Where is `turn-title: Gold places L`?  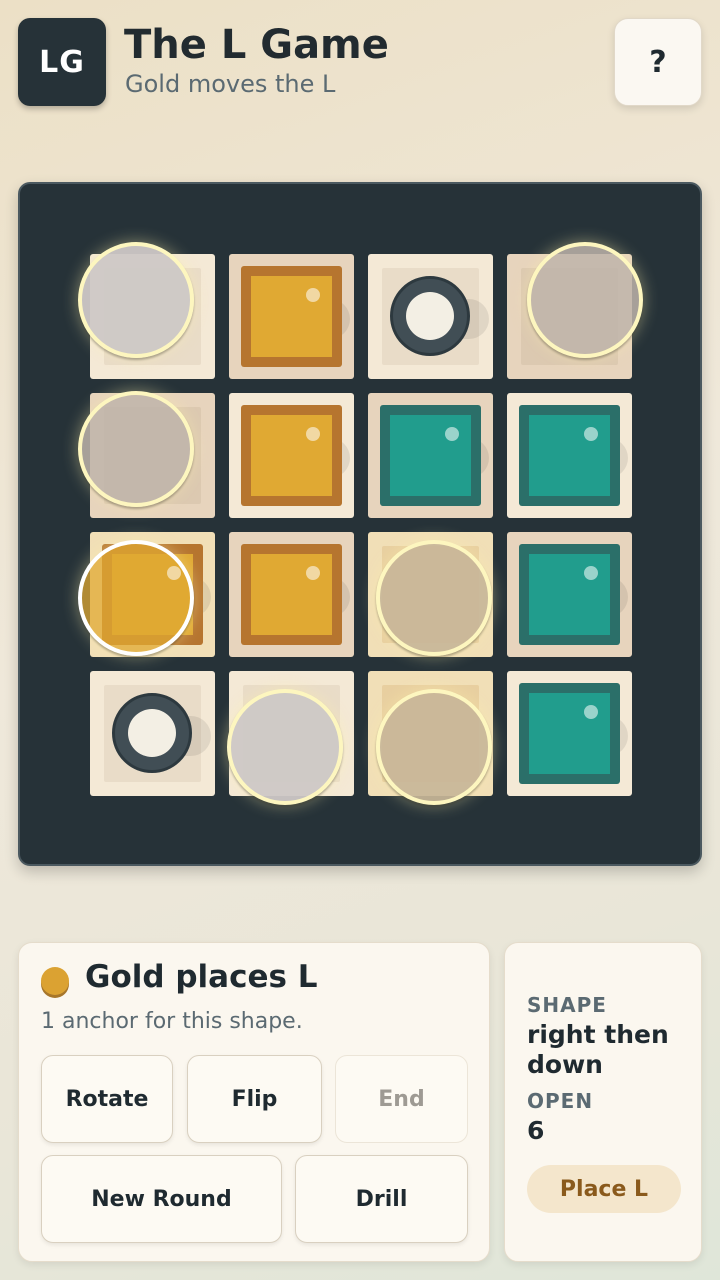 turn-title: Gold places L is located at coordinates (201, 977).